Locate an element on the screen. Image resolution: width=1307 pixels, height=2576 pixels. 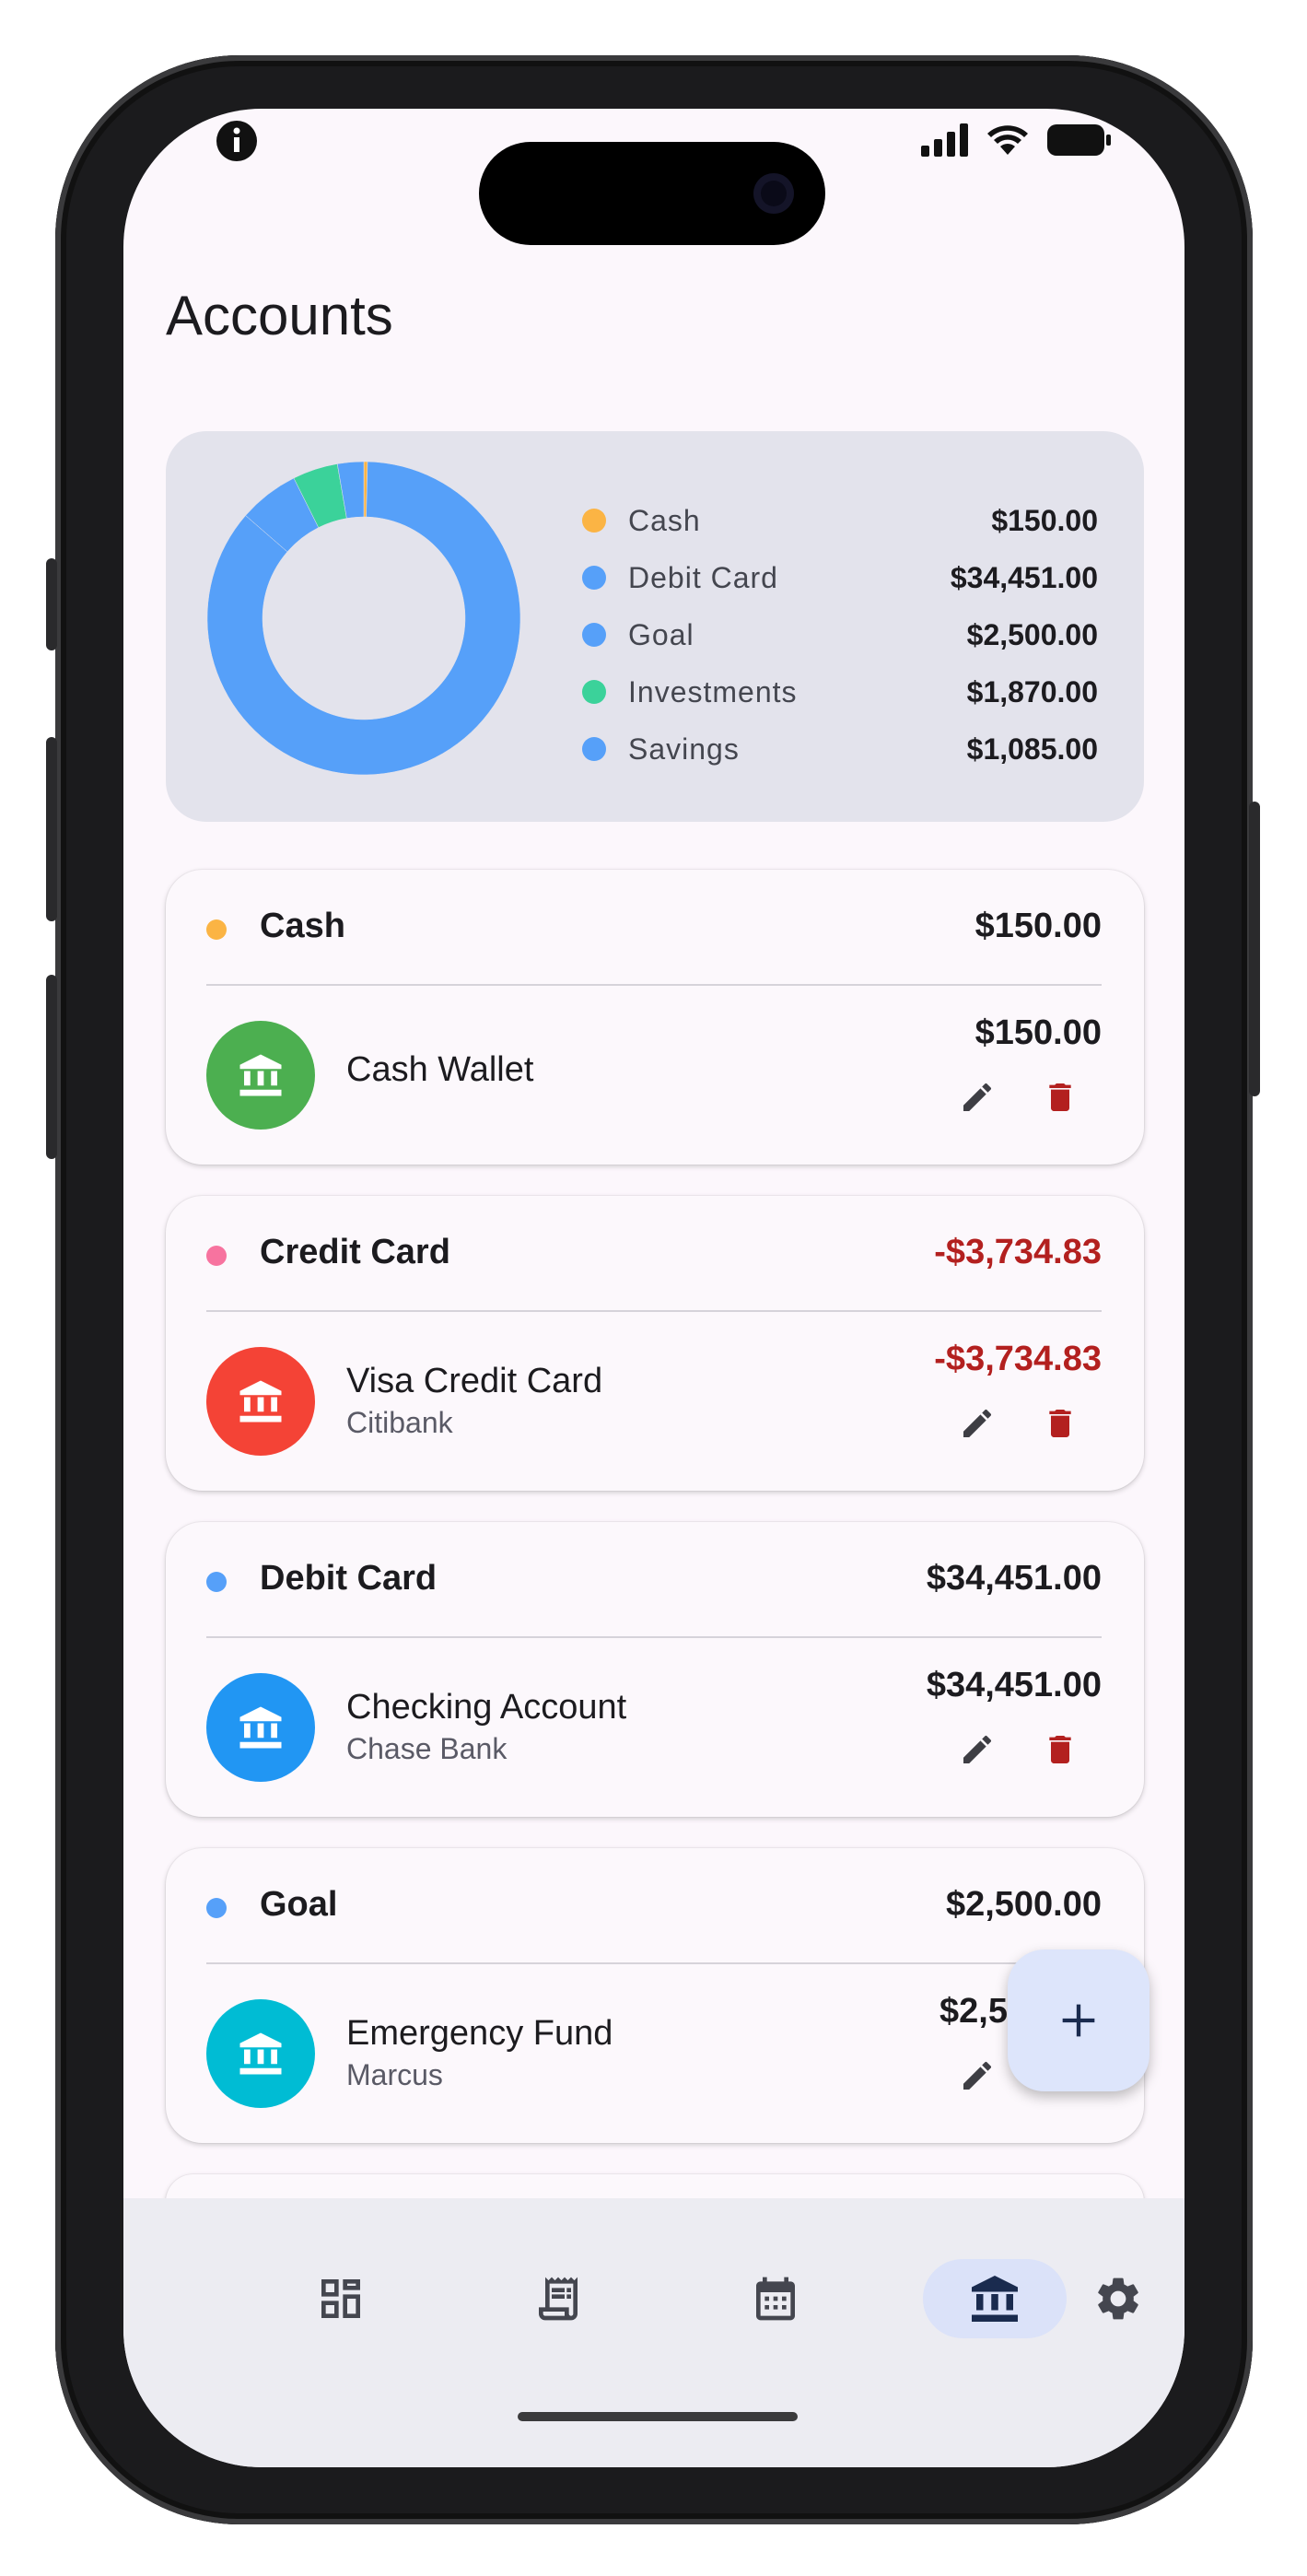
home-indicator is located at coordinates (658, 2416).